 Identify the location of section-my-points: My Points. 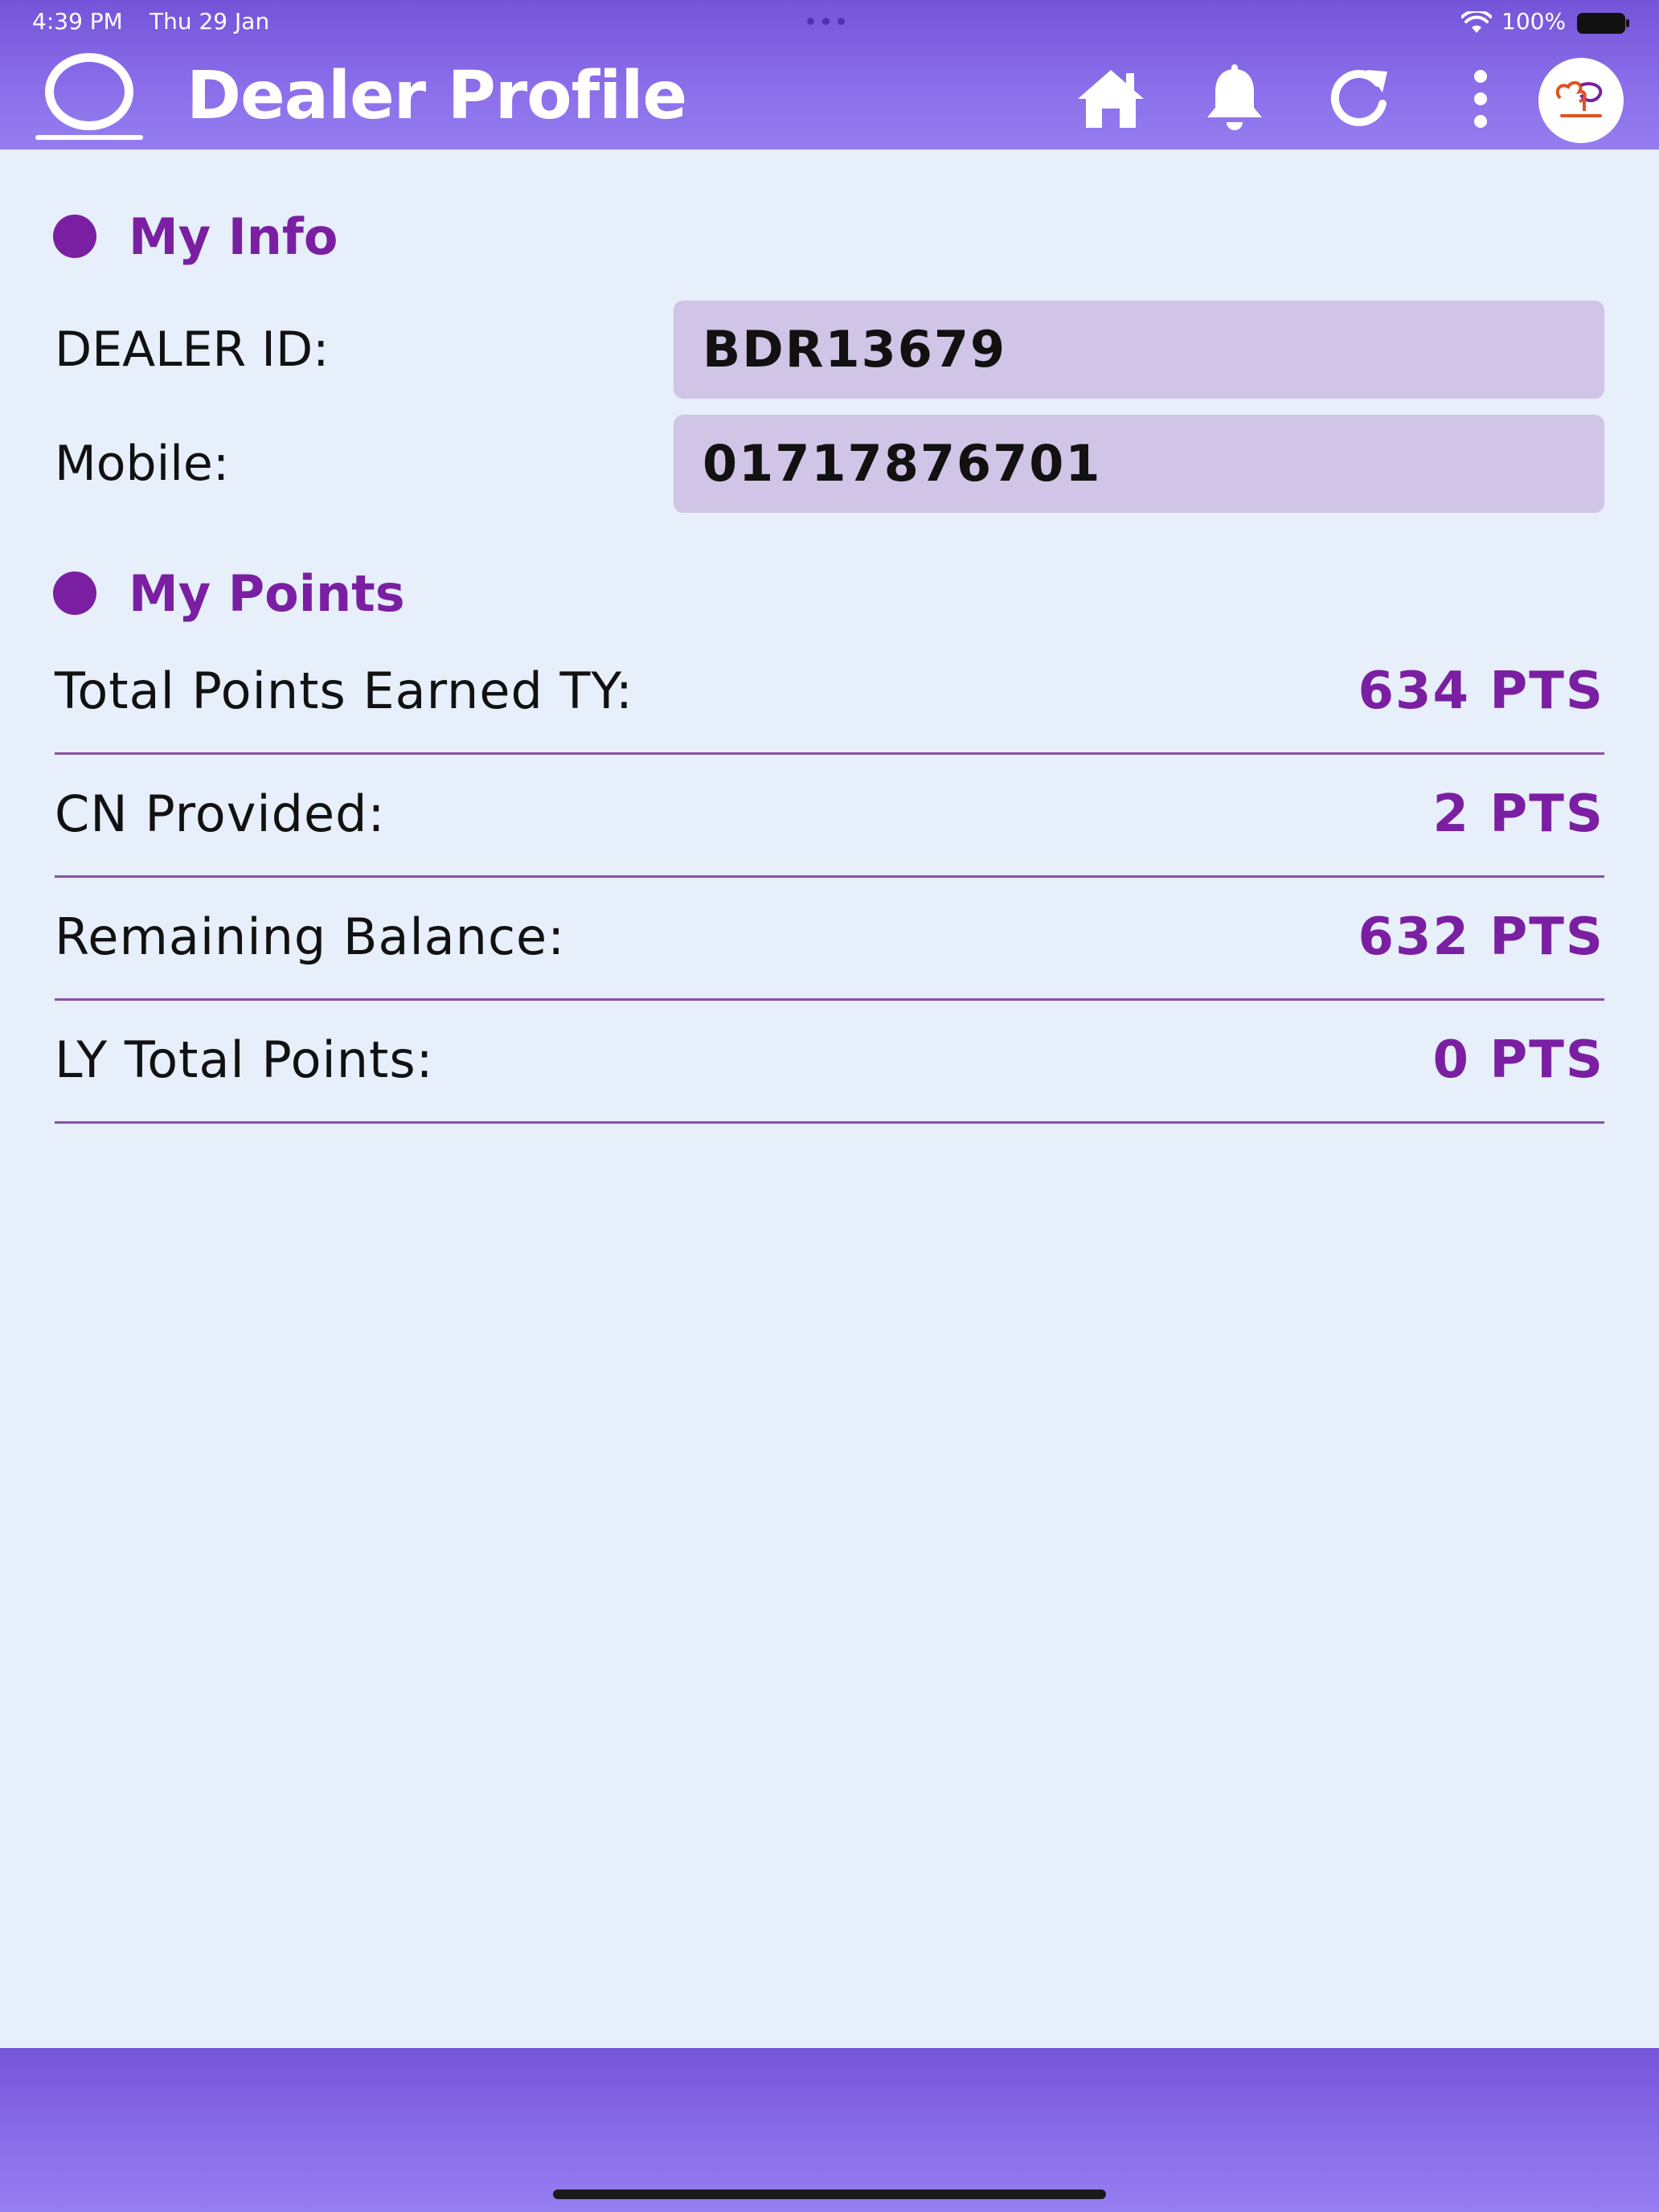
(229, 593).